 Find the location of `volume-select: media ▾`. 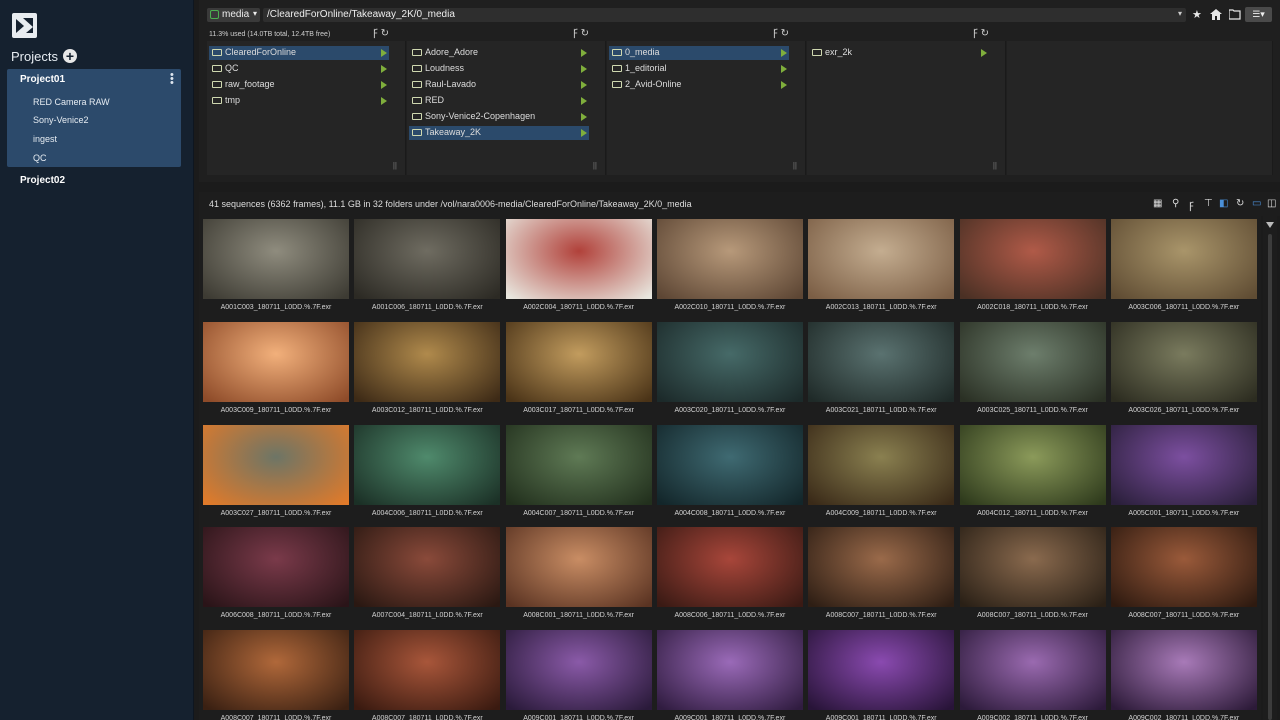

volume-select: media ▾ is located at coordinates (233, 15).